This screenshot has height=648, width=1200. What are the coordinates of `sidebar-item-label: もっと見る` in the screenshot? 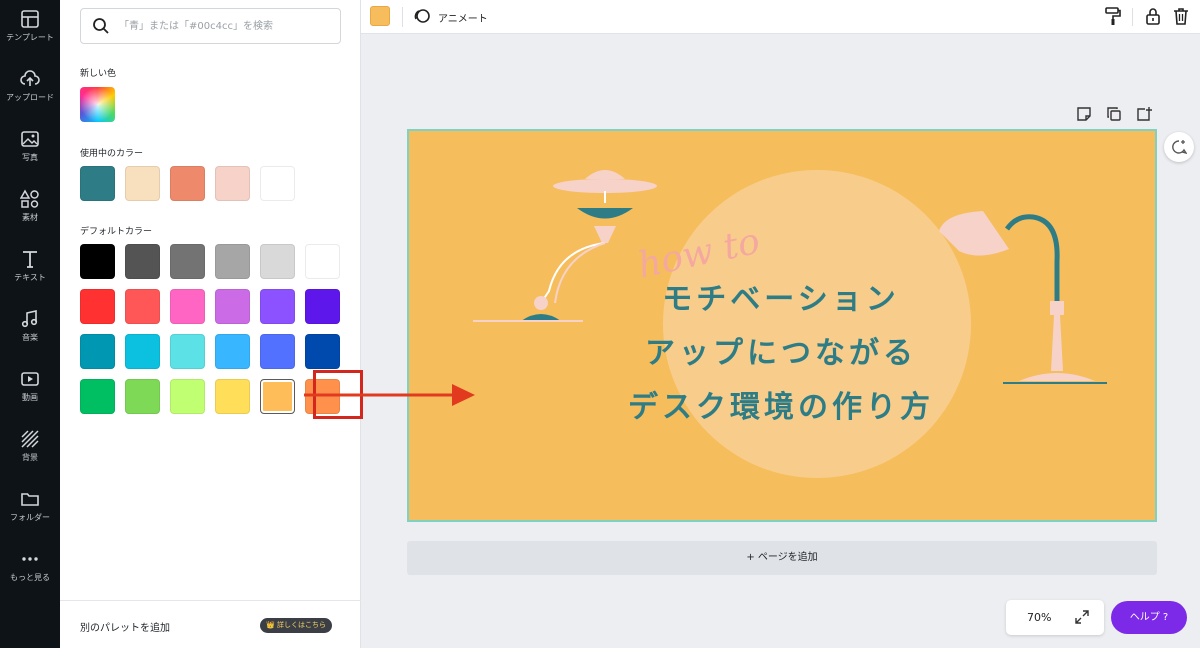 It's located at (30, 577).